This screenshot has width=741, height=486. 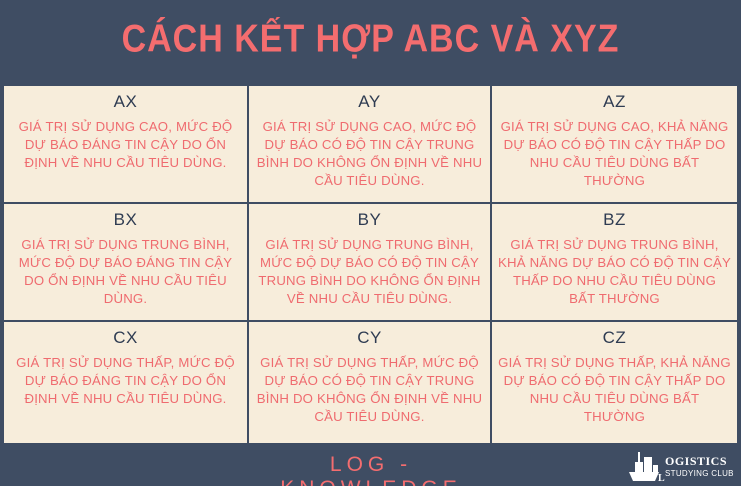 I want to click on footer: LOG - KNOWLEDGE L OGISTICS STUDYING CLUB, so click(x=370, y=465).